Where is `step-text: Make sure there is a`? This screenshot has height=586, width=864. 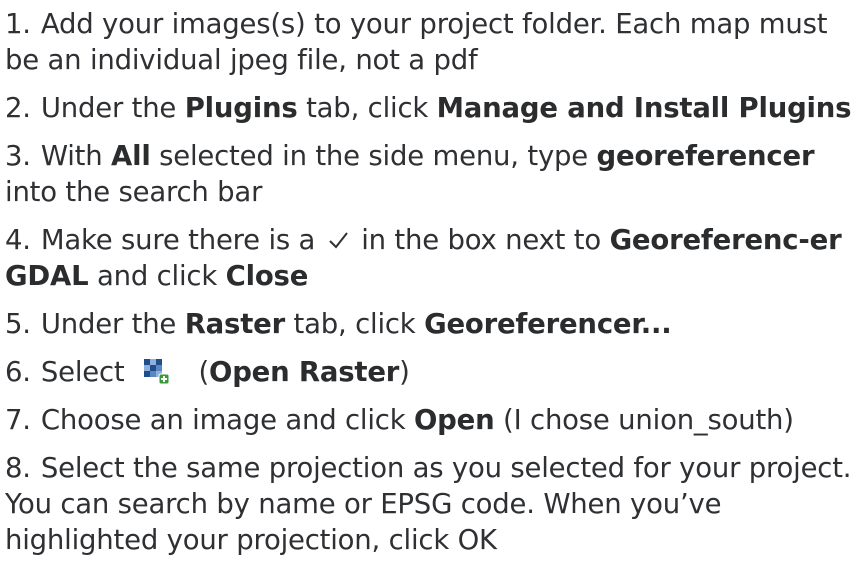 step-text: Make sure there is a is located at coordinates (178, 240).